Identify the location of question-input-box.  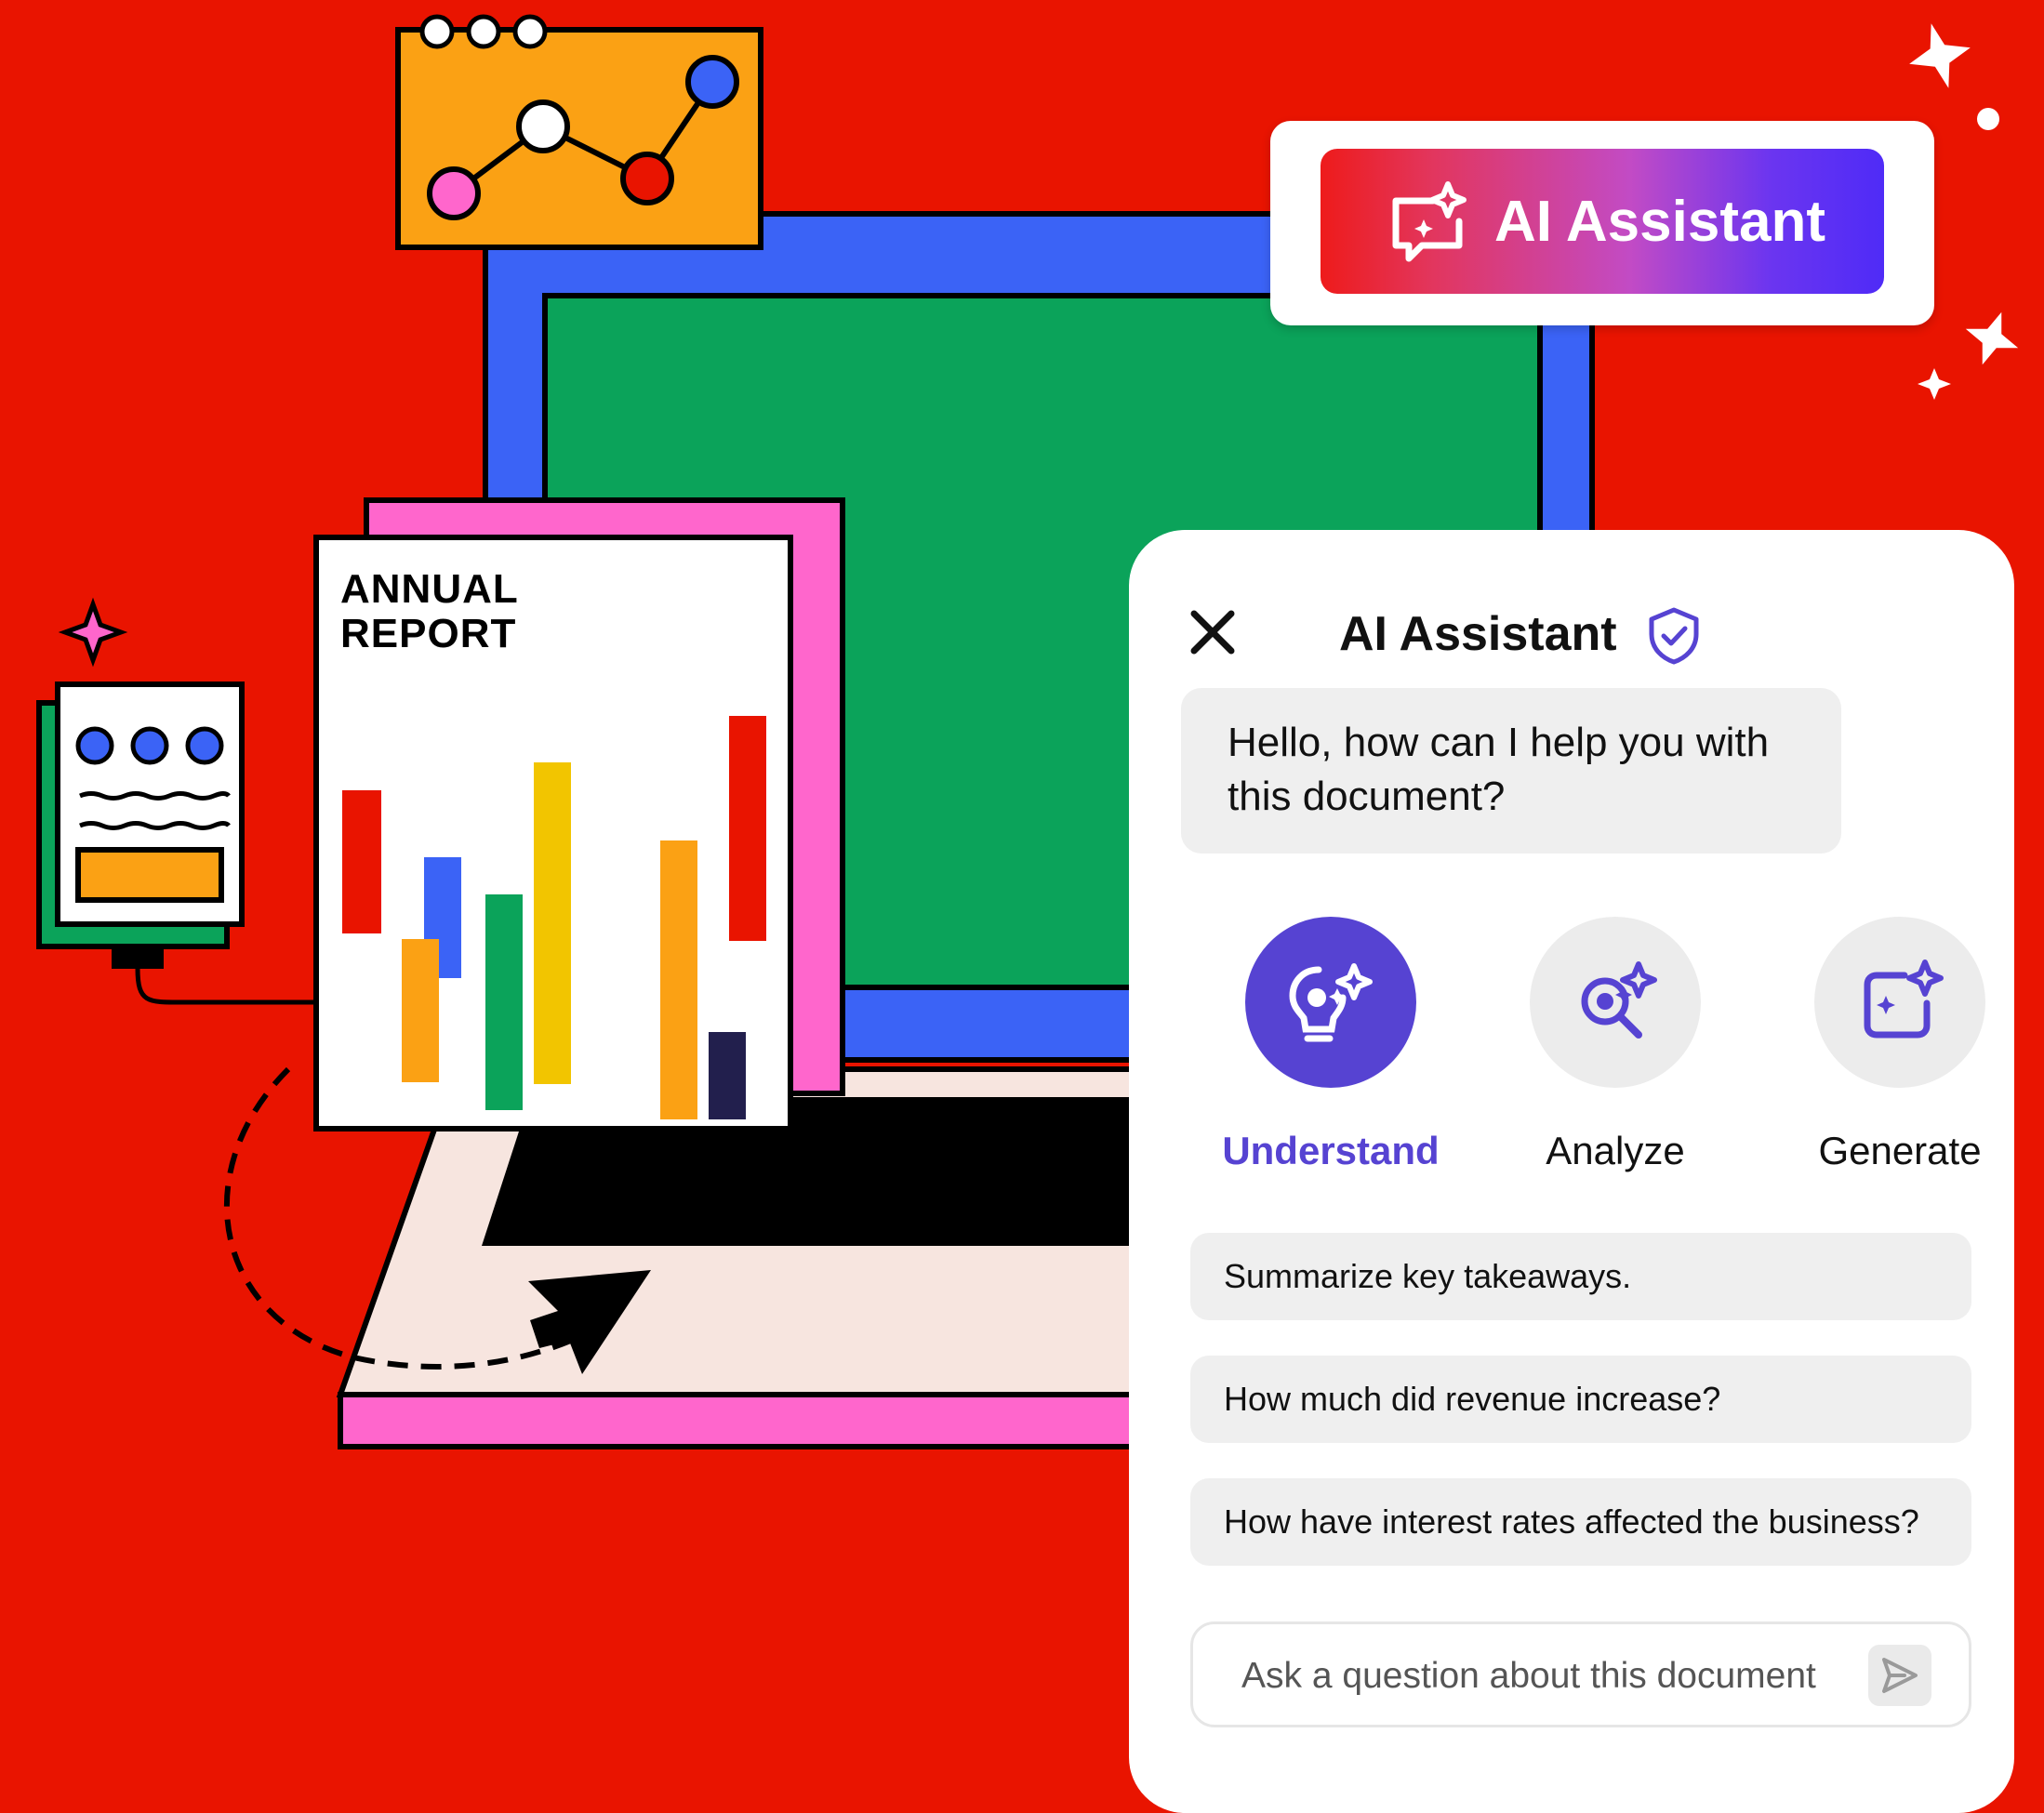
(1581, 1674).